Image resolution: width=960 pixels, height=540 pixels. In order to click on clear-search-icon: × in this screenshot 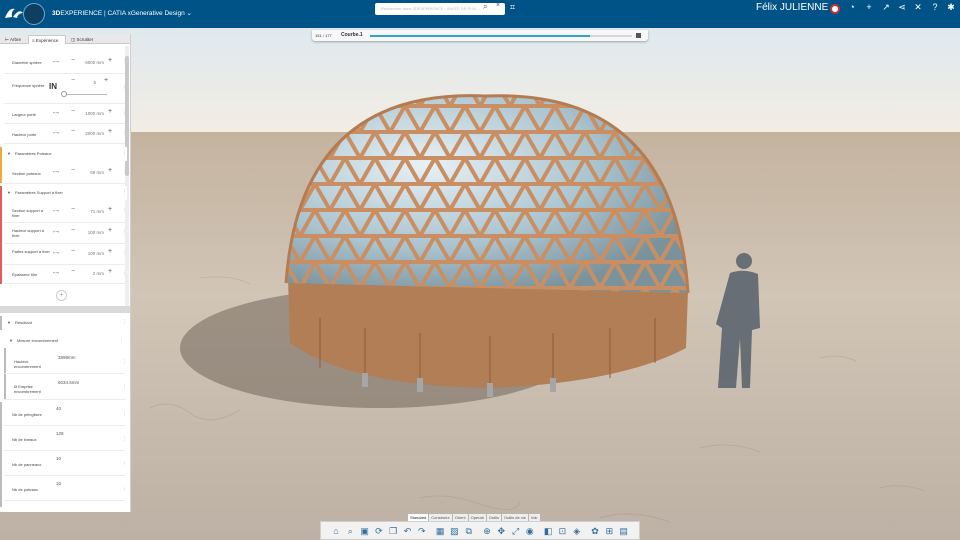, I will do `click(498, 5)`.